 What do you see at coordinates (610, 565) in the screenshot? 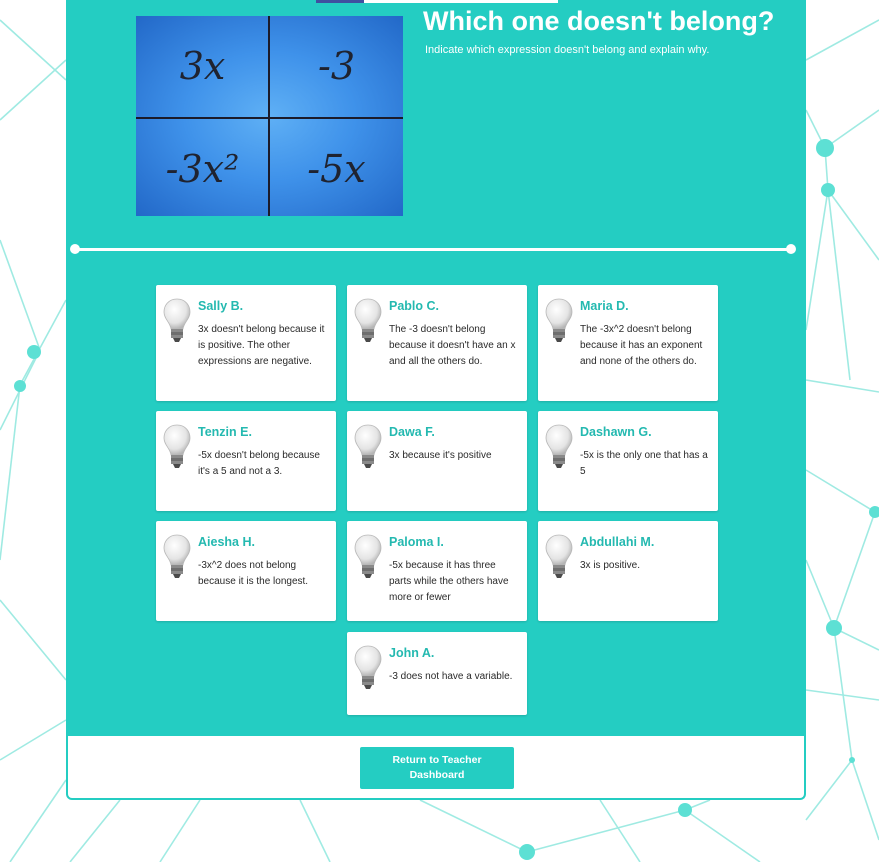
I see `response-text: 3x is positive.` at bounding box center [610, 565].